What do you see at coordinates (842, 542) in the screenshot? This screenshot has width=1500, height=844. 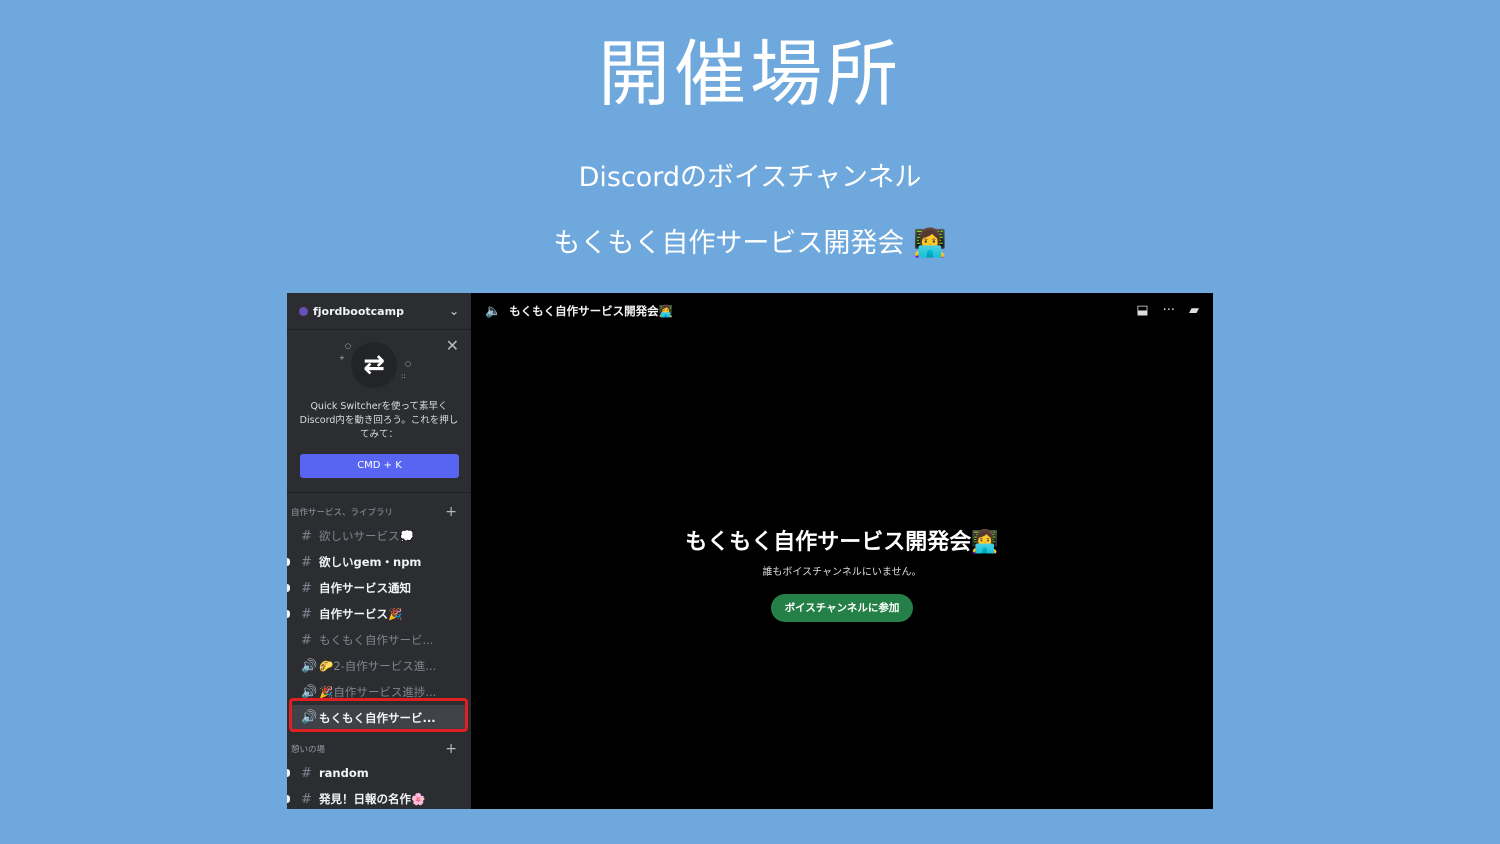 I see `voice-channel-title: もくもく自作サービス開発会👩‍💻` at bounding box center [842, 542].